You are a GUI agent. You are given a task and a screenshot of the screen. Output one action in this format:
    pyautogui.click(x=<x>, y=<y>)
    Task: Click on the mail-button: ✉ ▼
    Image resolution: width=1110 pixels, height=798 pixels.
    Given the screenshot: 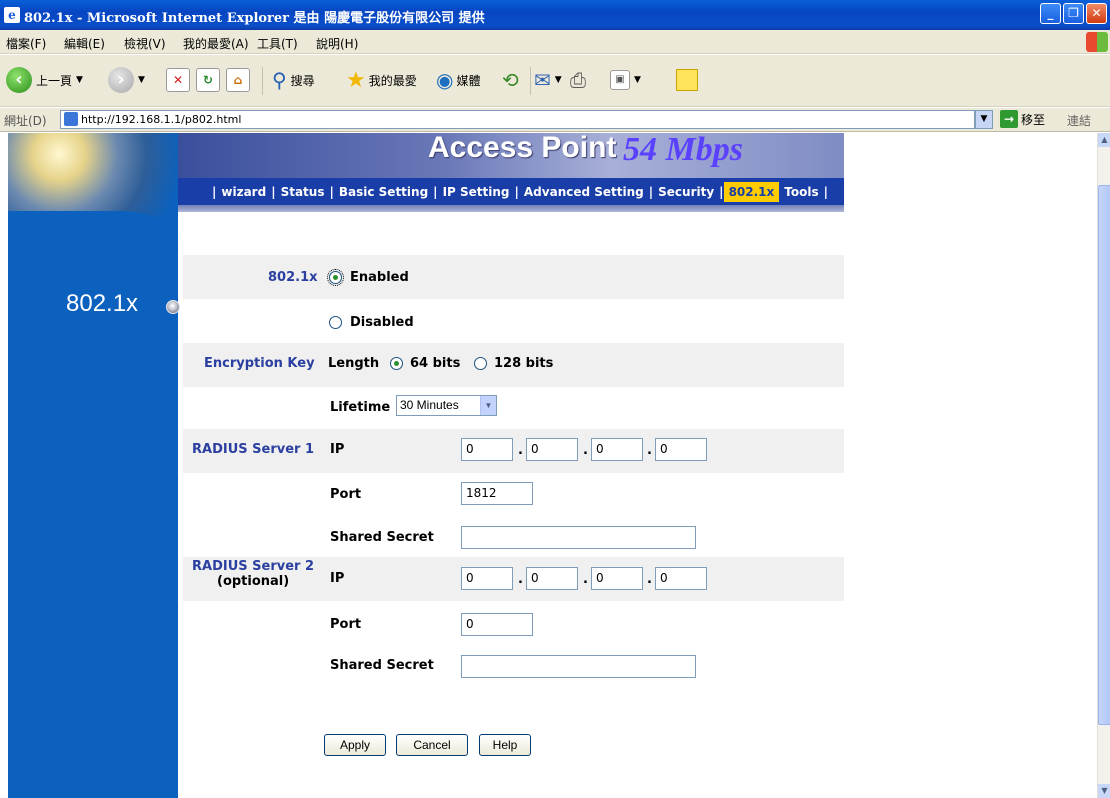 What is the action you would take?
    pyautogui.click(x=550, y=80)
    